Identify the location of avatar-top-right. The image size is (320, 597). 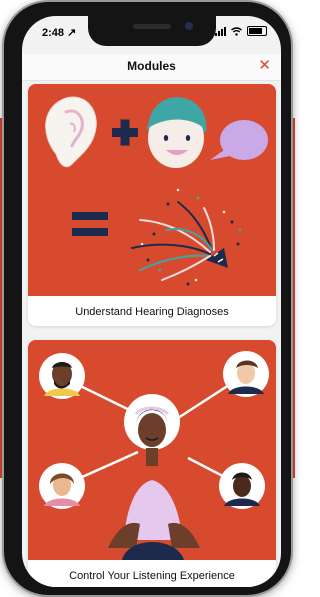
(246, 374).